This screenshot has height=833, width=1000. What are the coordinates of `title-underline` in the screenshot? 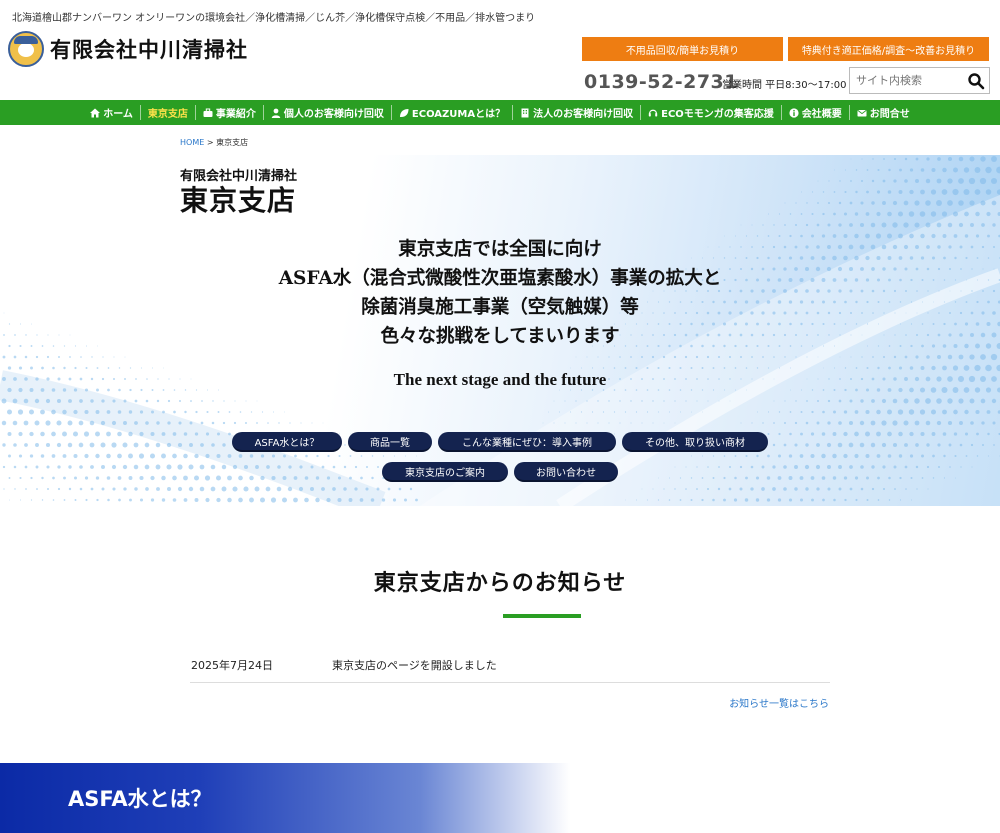 It's located at (542, 616).